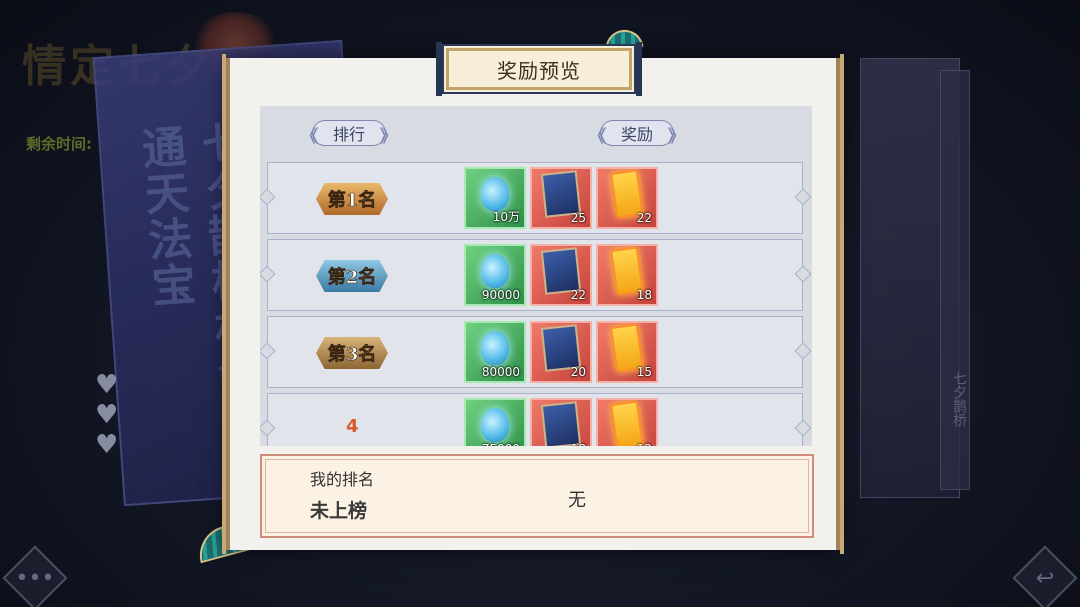  I want to click on rank-label: 第3名, so click(352, 355).